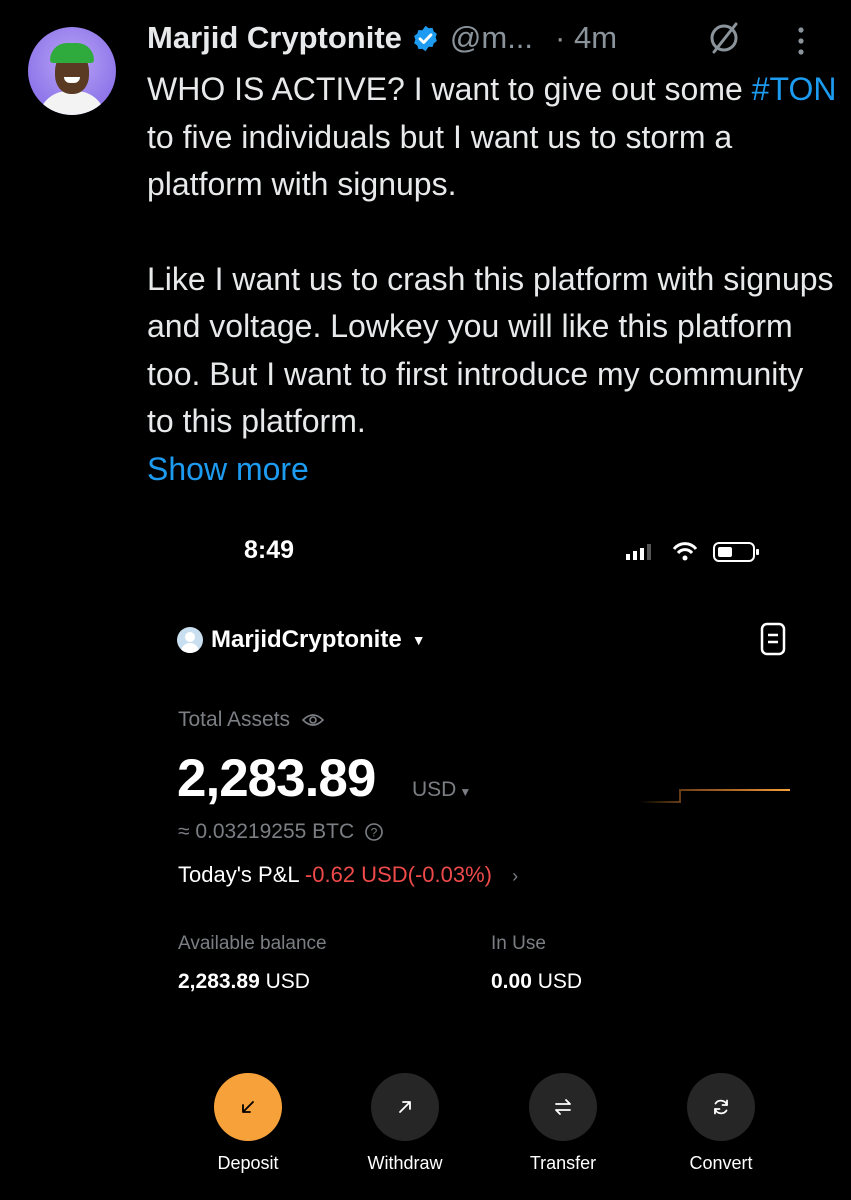  I want to click on document-icon, so click(773, 639).